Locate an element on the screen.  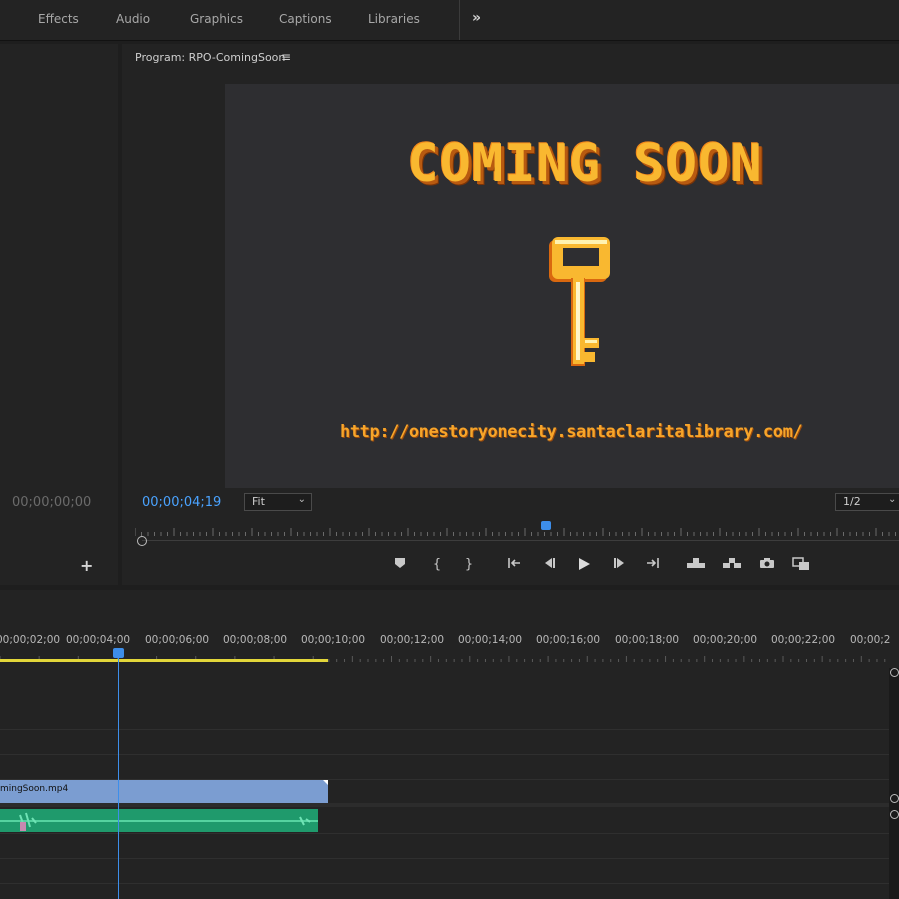
zoom-value: Fit is located at coordinates (258, 501).